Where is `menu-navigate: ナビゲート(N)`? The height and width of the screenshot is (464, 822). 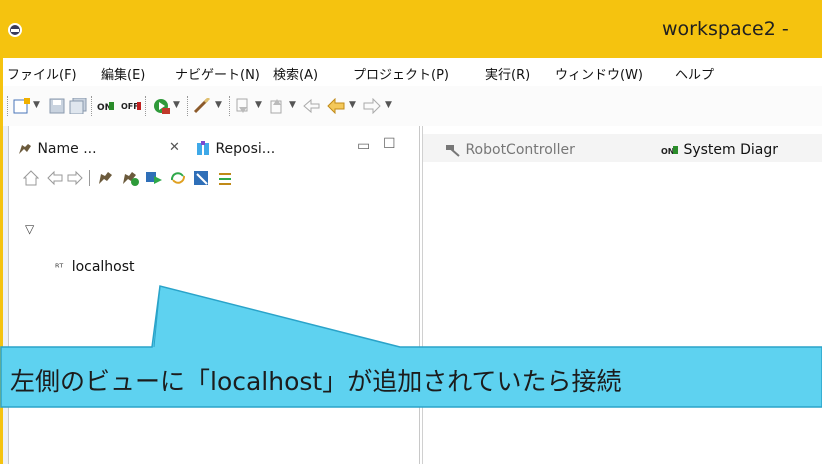
menu-navigate: ナビゲート(N) is located at coordinates (217, 73).